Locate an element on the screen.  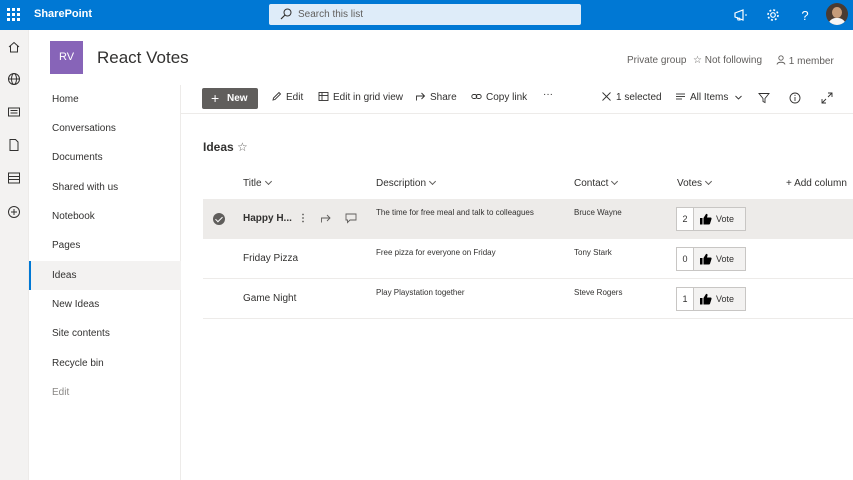
edit-label: Edit is located at coordinates (295, 97).